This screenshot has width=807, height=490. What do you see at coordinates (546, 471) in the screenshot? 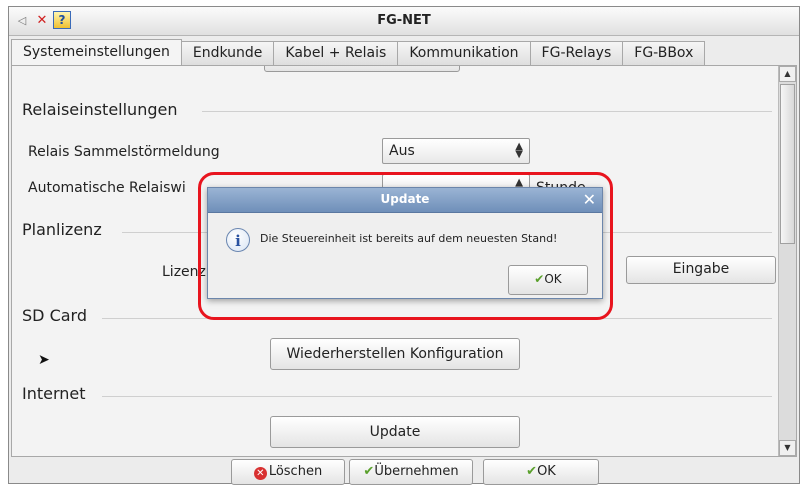
I see `ok-label: OK` at bounding box center [546, 471].